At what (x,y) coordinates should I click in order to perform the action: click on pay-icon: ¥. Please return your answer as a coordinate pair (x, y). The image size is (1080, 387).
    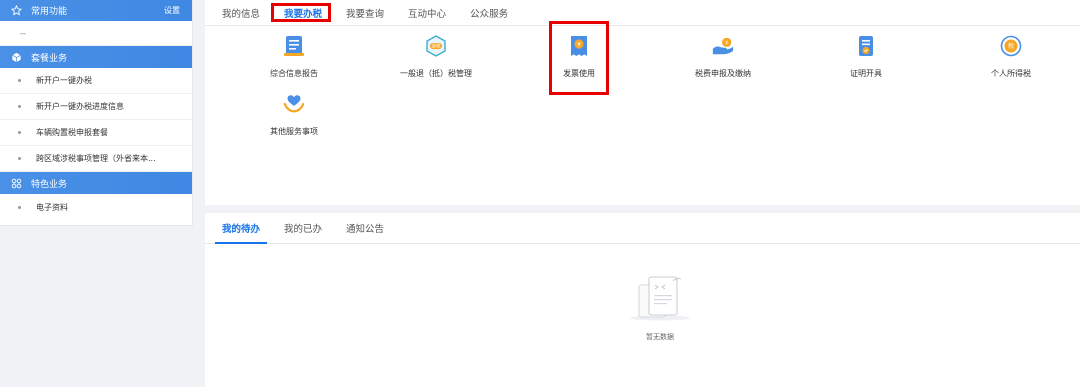
    Looking at the image, I should click on (723, 46).